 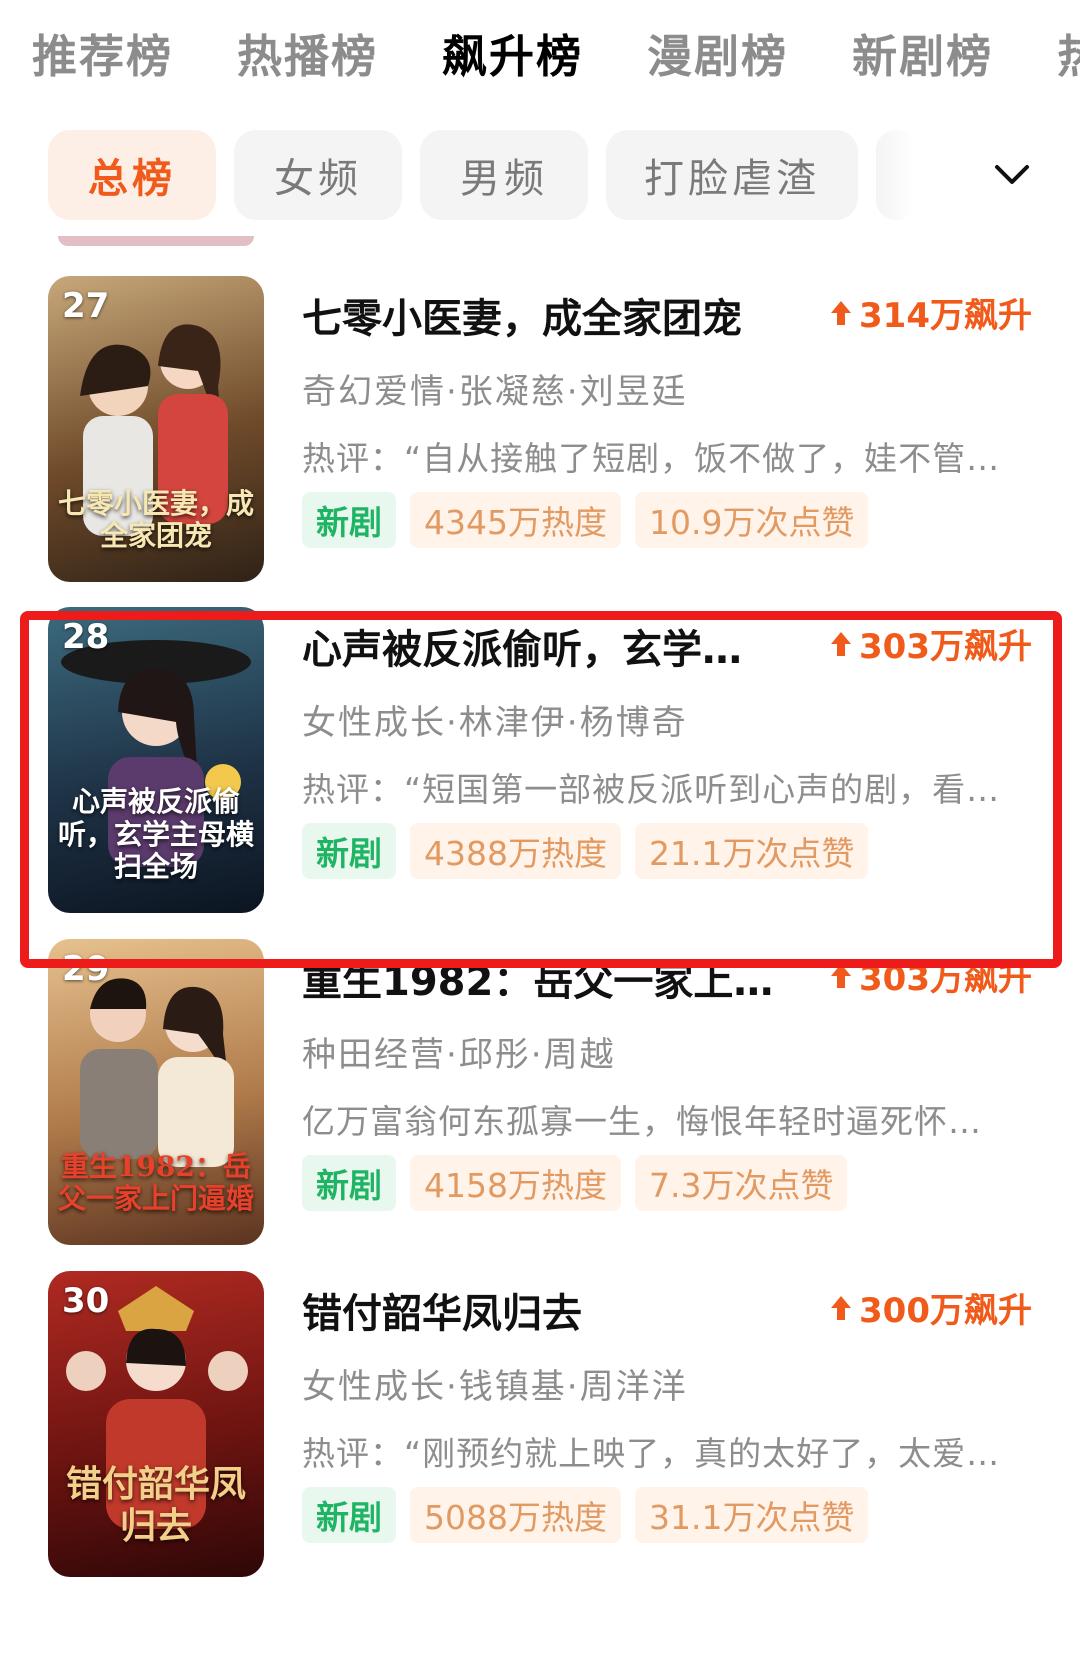 I want to click on filter-chip-male: 男频, so click(x=504, y=175).